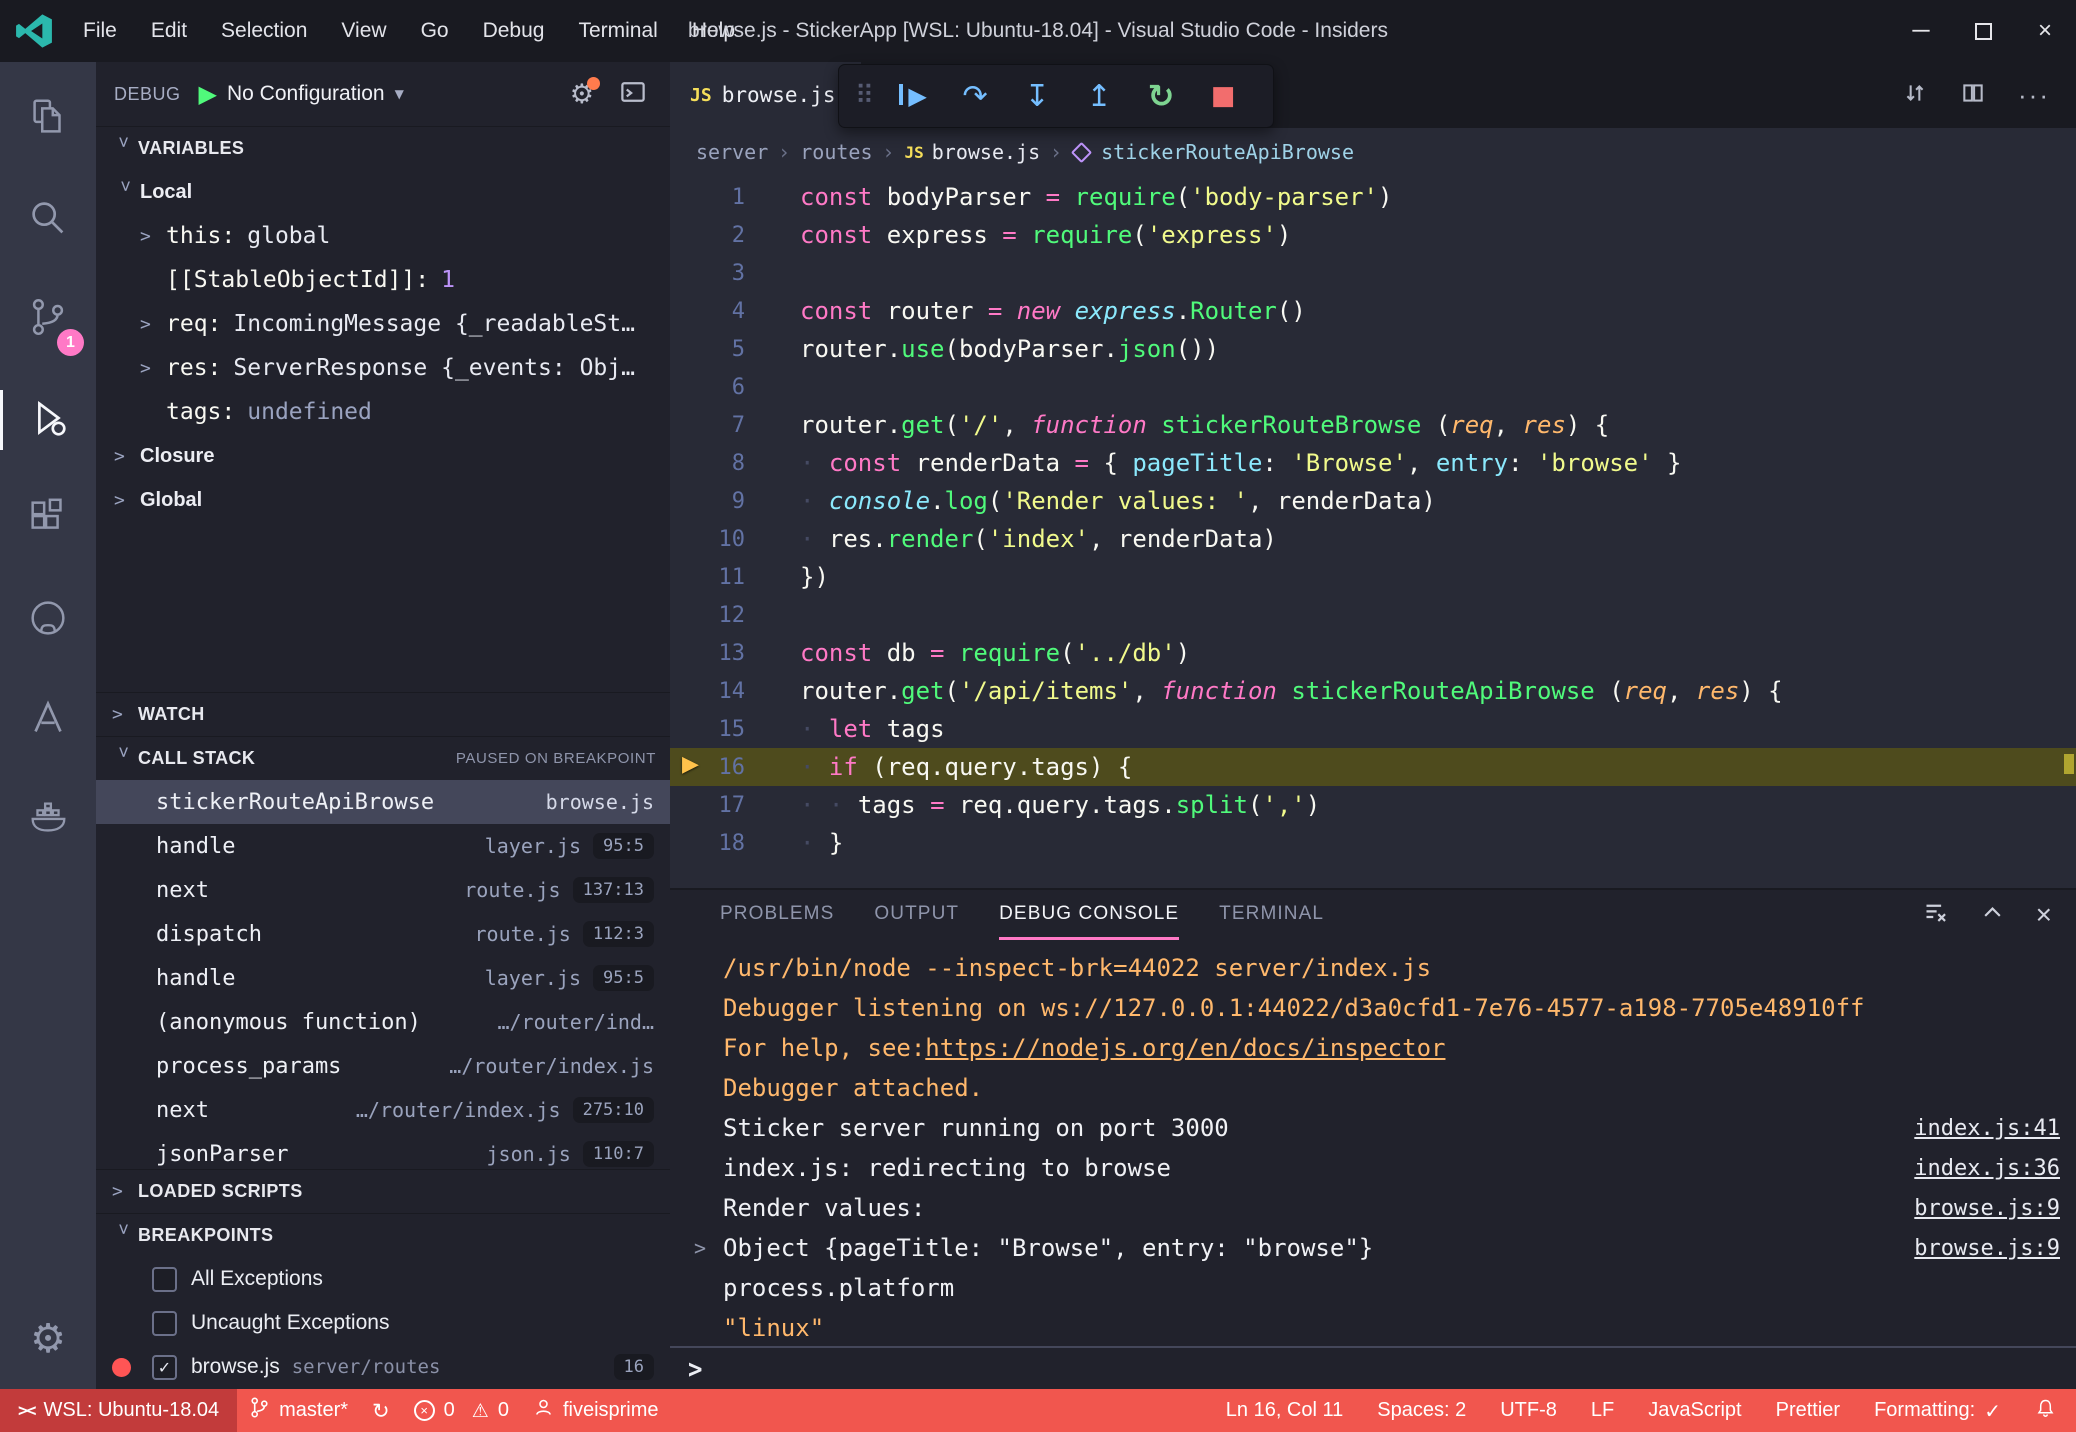 This screenshot has width=2076, height=1432. I want to click on more-actions-icon: ···, so click(2034, 95).